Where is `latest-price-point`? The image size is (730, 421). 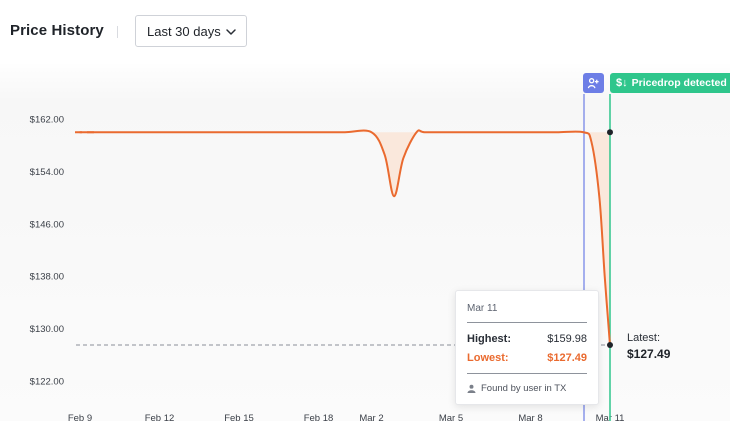 latest-price-point is located at coordinates (610, 345).